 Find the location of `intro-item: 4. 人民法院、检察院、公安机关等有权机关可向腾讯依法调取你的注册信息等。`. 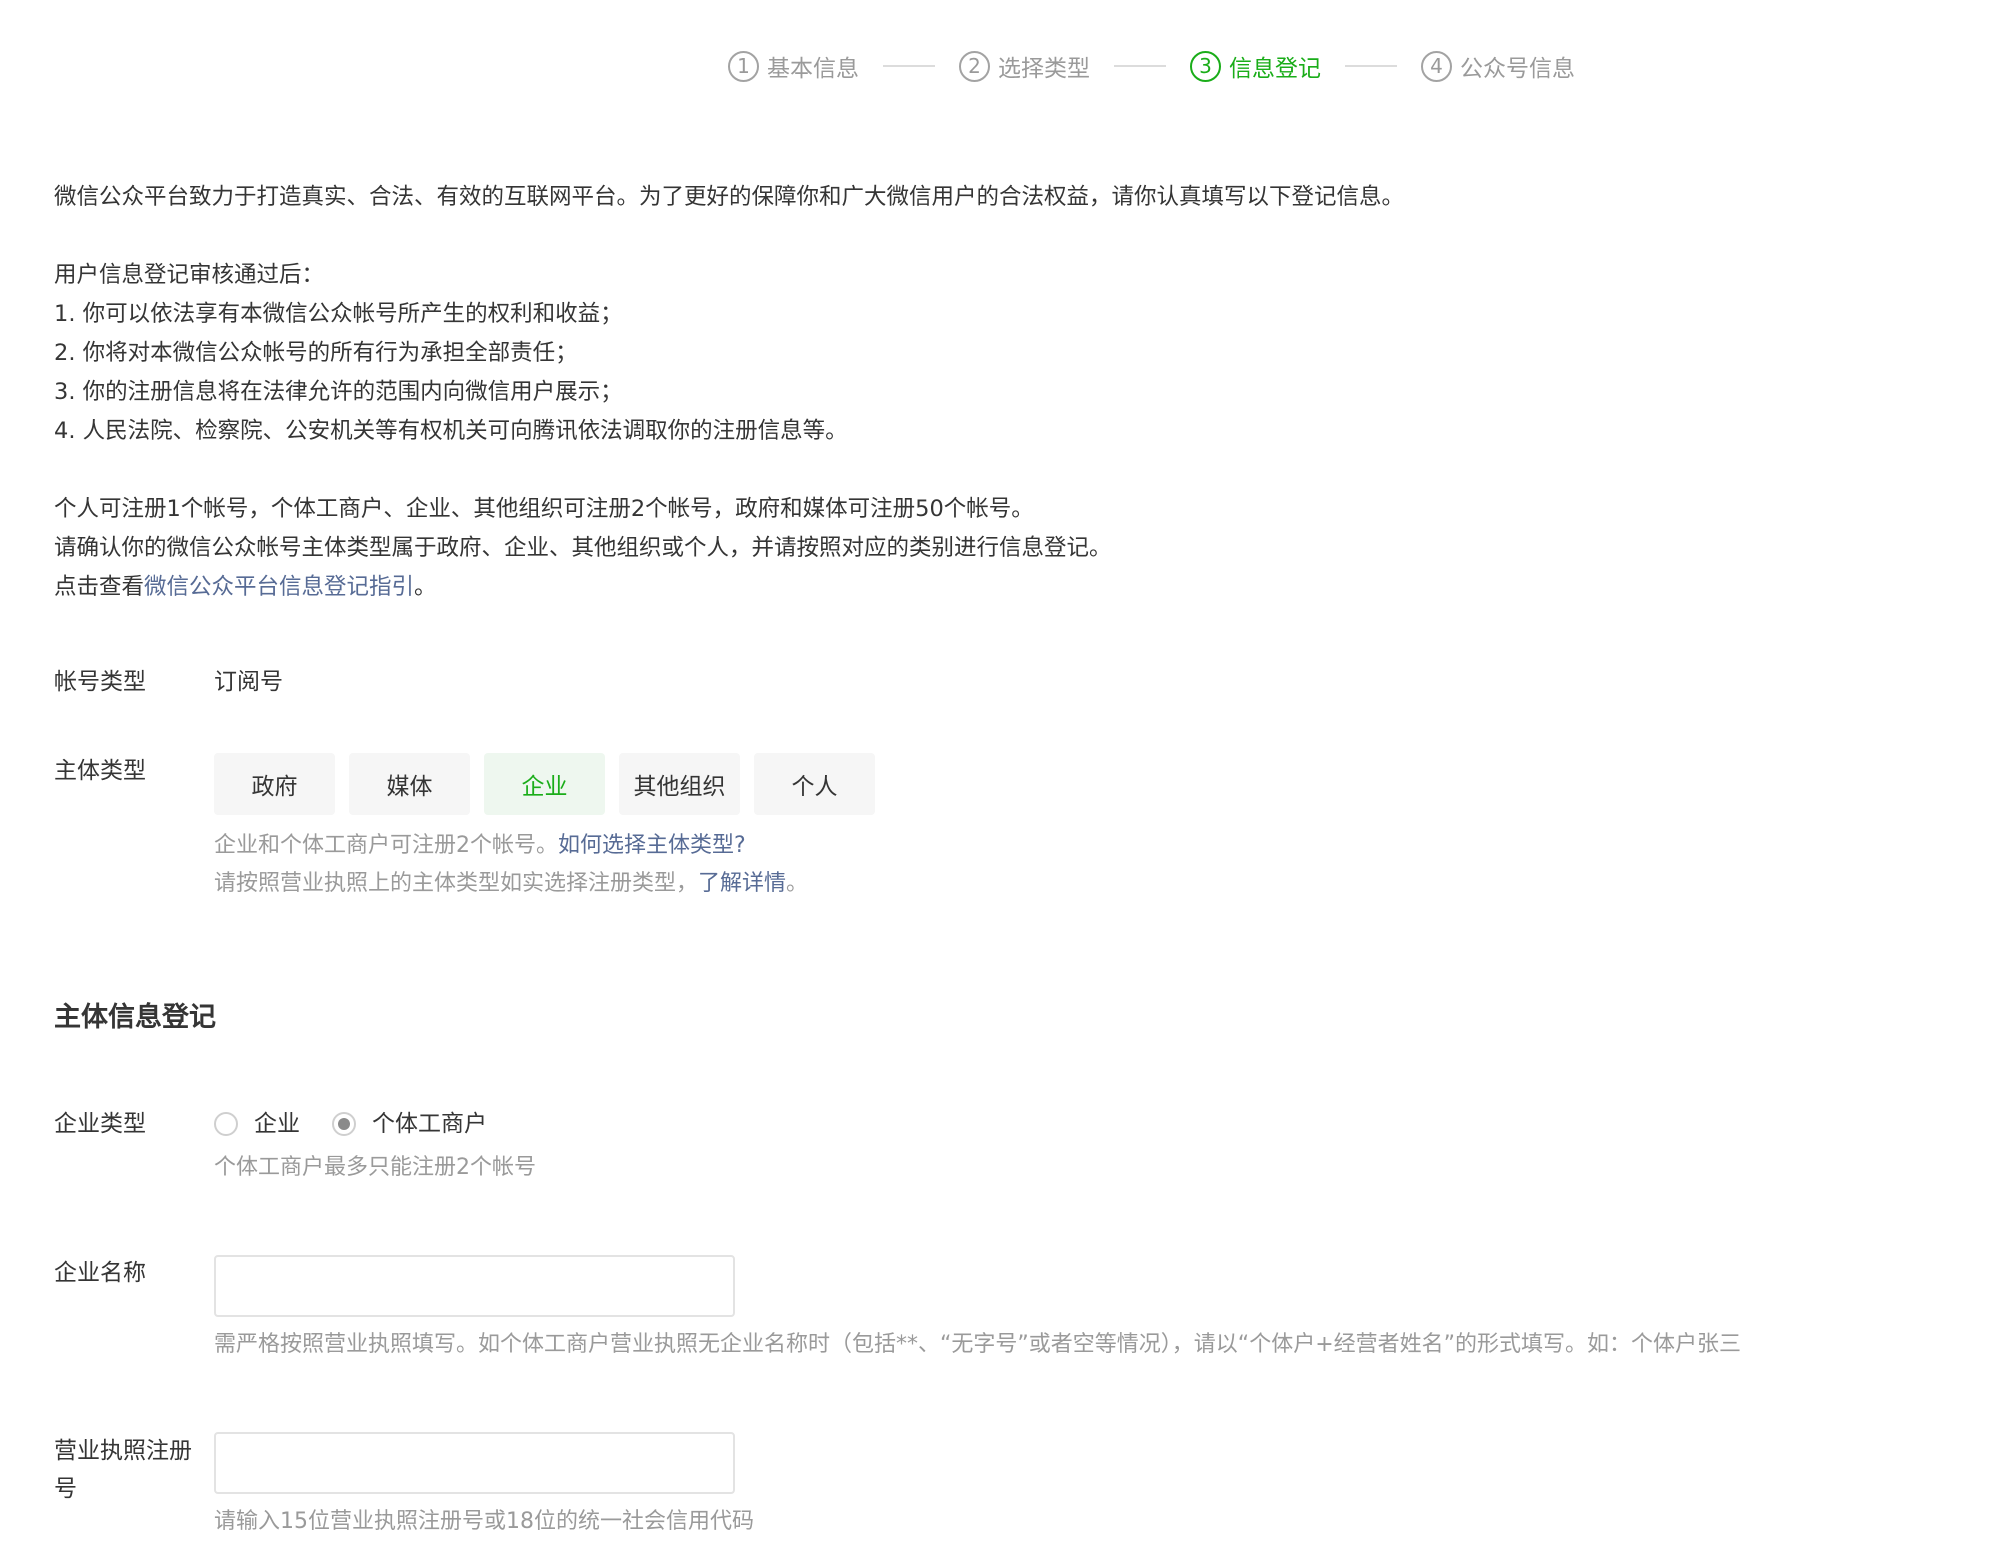

intro-item: 4. 人民法院、检察院、公安机关等有权机关可向腾讯依法调取你的注册信息等。 is located at coordinates (451, 431).